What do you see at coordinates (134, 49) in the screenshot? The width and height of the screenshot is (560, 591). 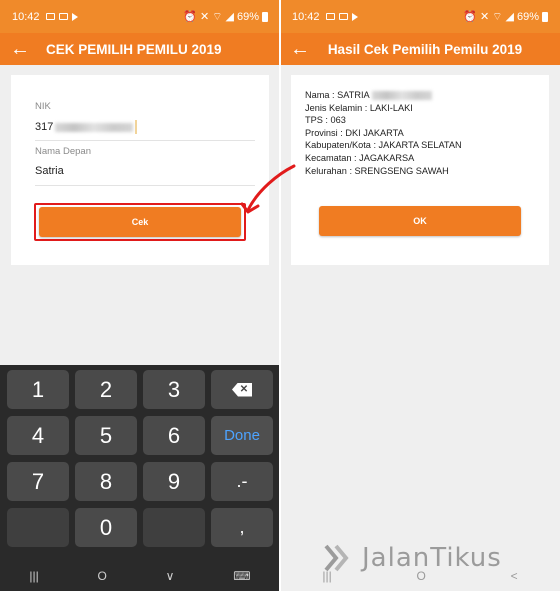 I see `page-title: CEK PEMILIH PEMILU 2019` at bounding box center [134, 49].